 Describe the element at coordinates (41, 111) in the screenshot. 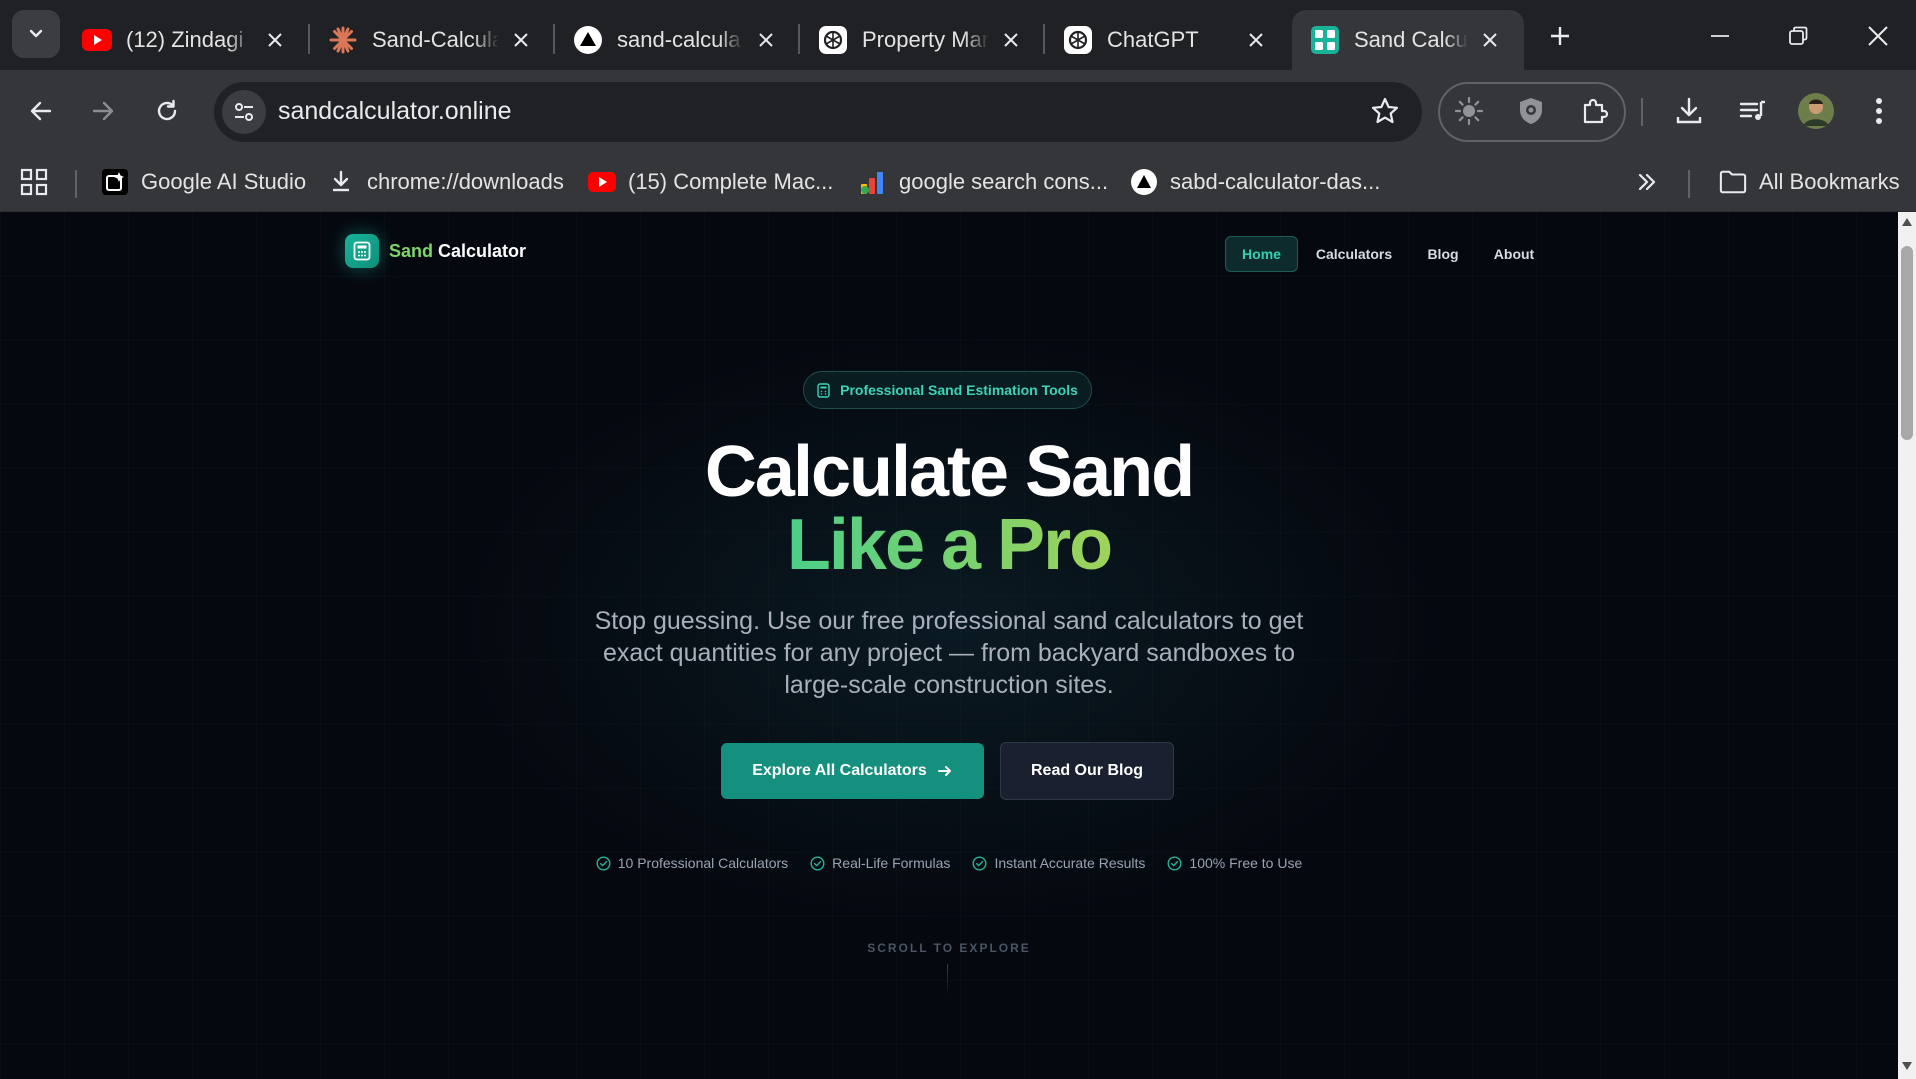

I see `back-button` at that location.